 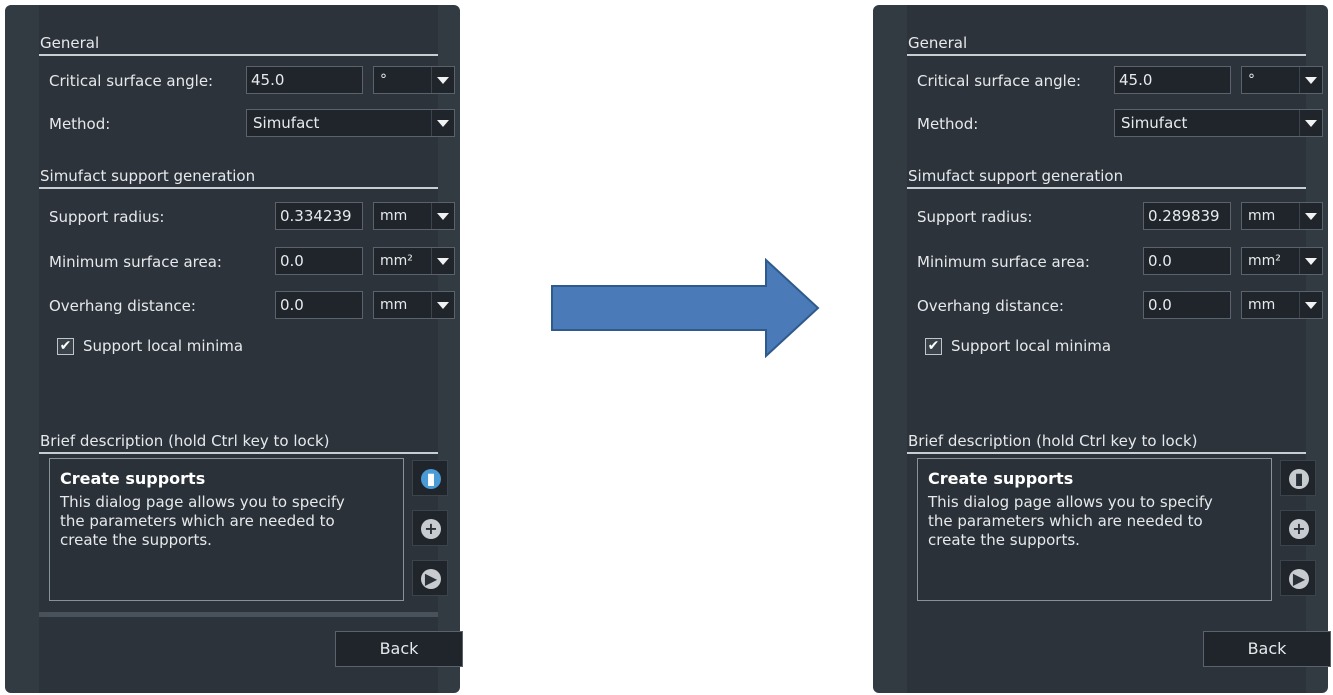 I want to click on support-radius-input: 0.334239, so click(x=319, y=216).